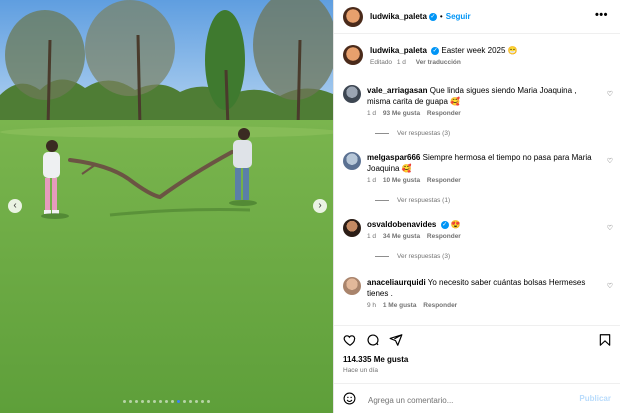 The width and height of the screenshot is (620, 413). Describe the element at coordinates (438, 62) in the screenshot. I see `translate-link: Ver traducción` at that location.